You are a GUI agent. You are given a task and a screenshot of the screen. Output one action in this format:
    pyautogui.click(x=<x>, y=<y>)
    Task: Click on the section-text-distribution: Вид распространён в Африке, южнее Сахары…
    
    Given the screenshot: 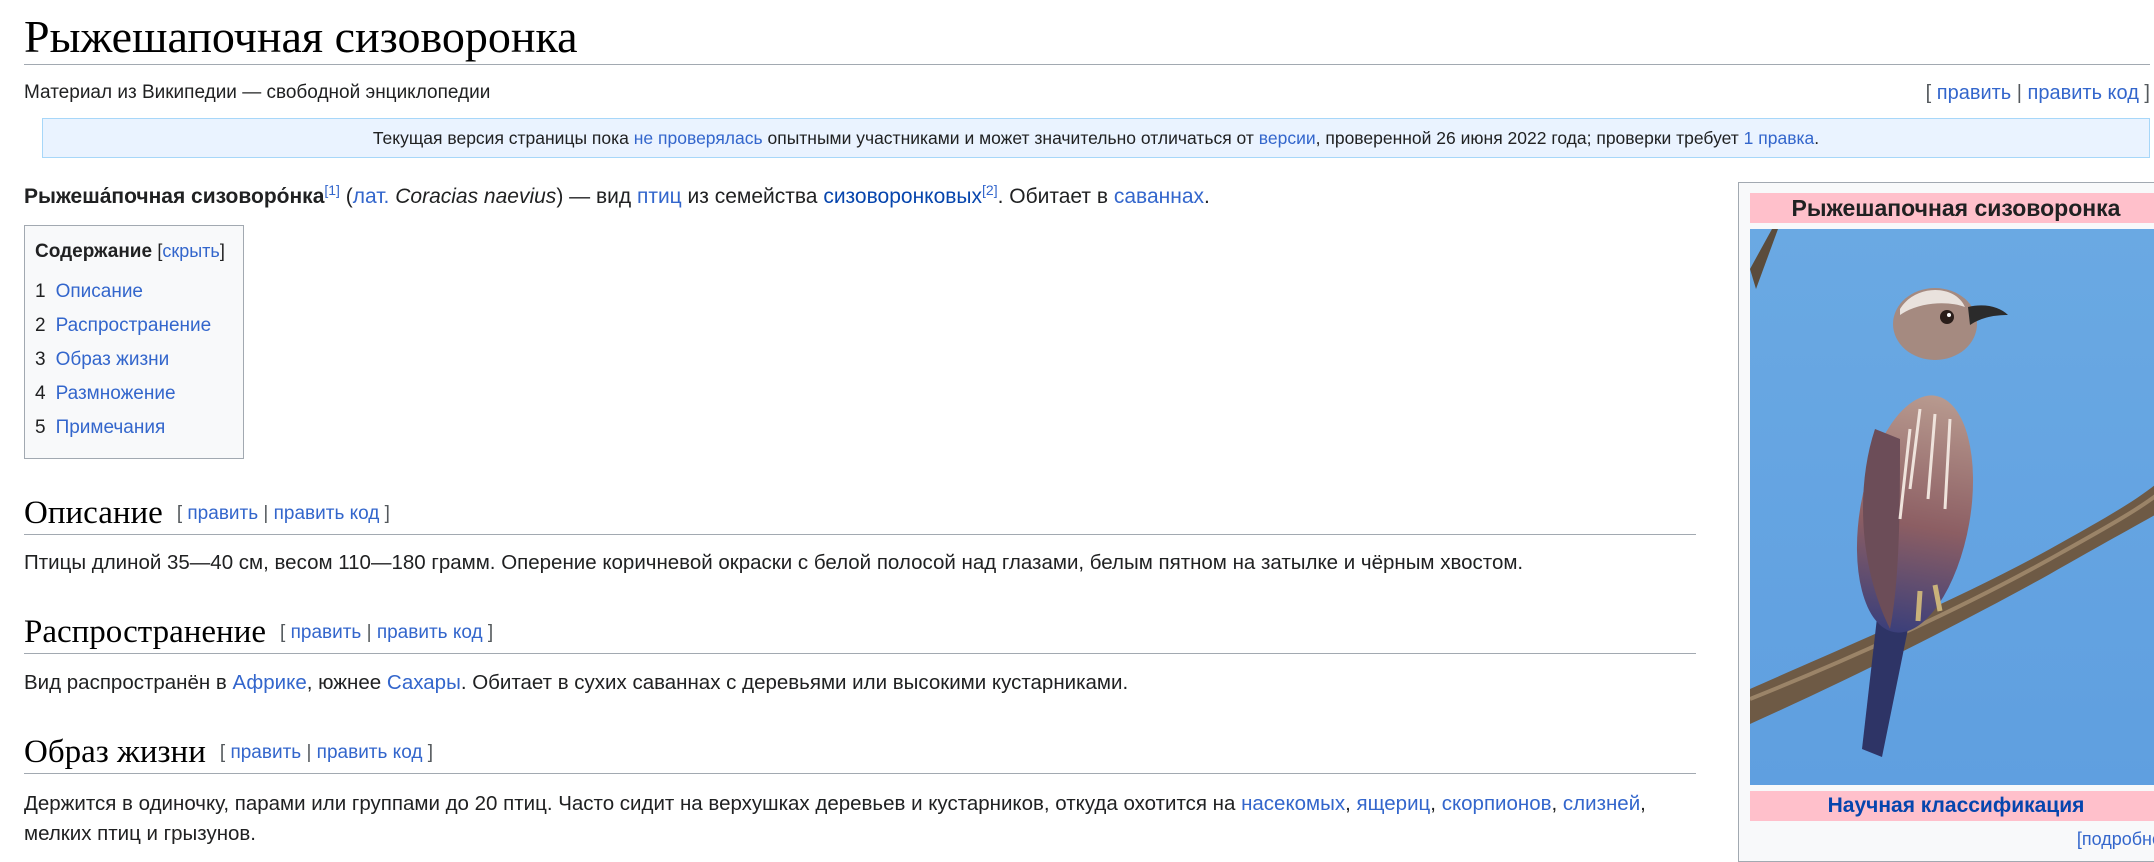 What is the action you would take?
    pyautogui.click(x=576, y=682)
    